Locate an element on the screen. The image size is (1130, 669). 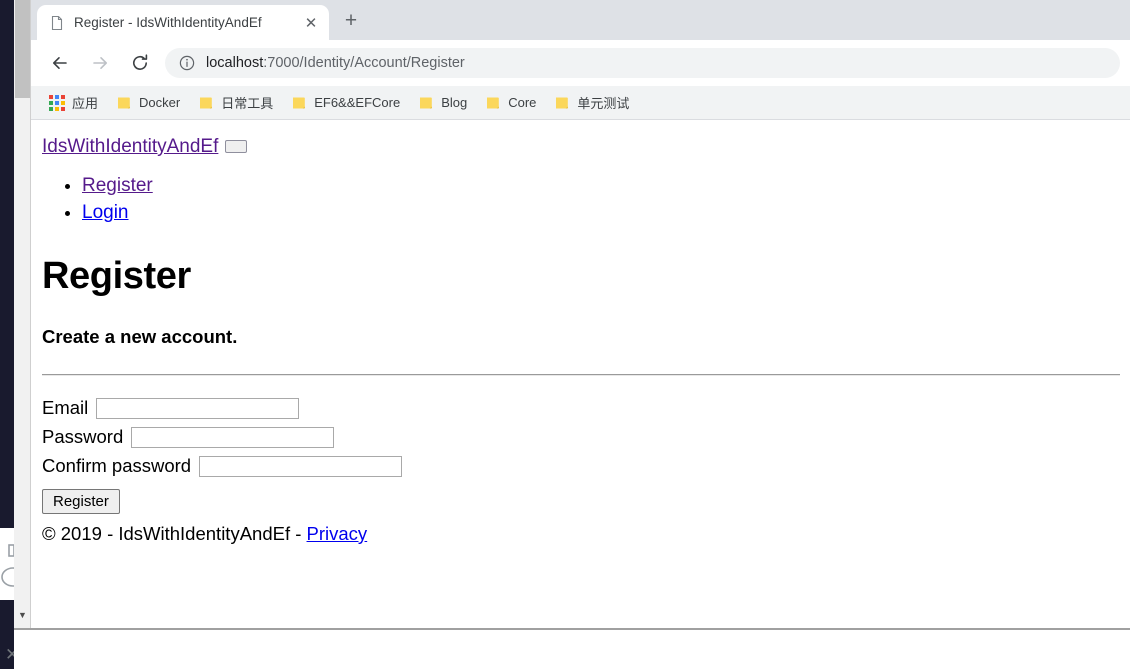
confirm-password-input is located at coordinates (301, 466).